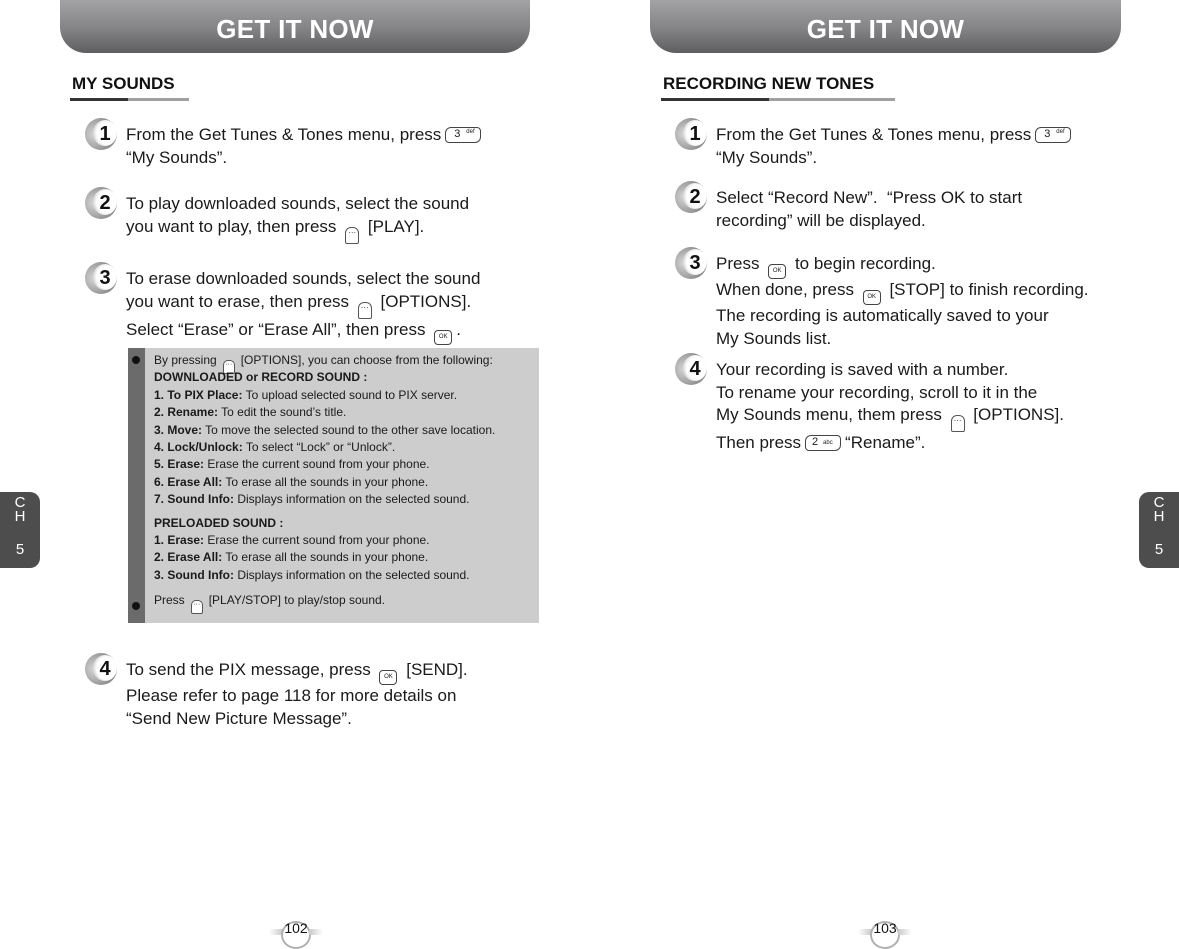  I want to click on page-number: 103, so click(885, 934).